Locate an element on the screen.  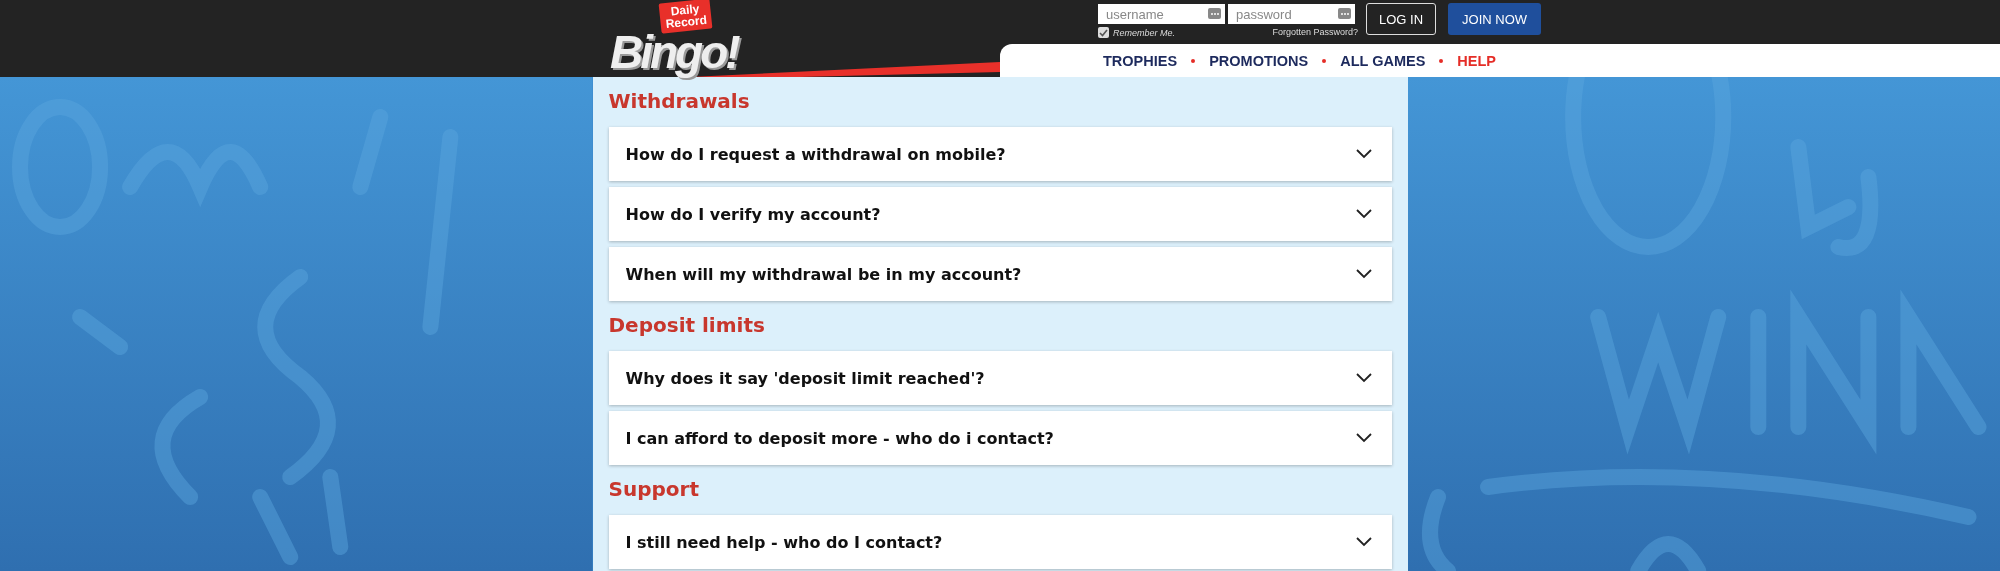
faq-question: How do I request a withdrawal on mobile? is located at coordinates (1000, 154).